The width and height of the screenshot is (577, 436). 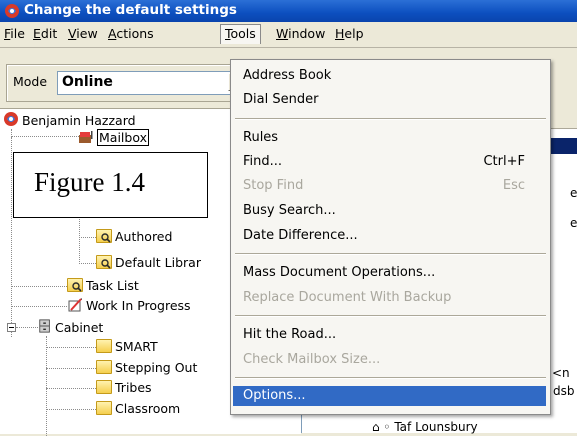 What do you see at coordinates (83, 33) in the screenshot?
I see `menu-view: View` at bounding box center [83, 33].